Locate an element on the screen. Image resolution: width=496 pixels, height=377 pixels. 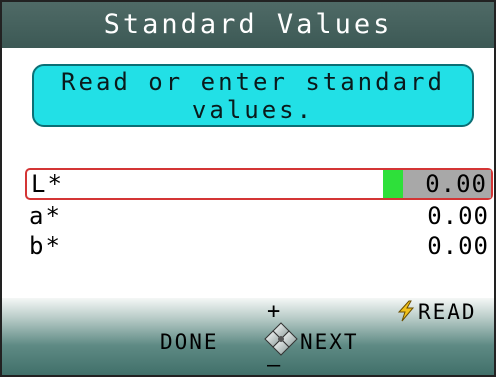
instruction-line-2: values. is located at coordinates (253, 110).